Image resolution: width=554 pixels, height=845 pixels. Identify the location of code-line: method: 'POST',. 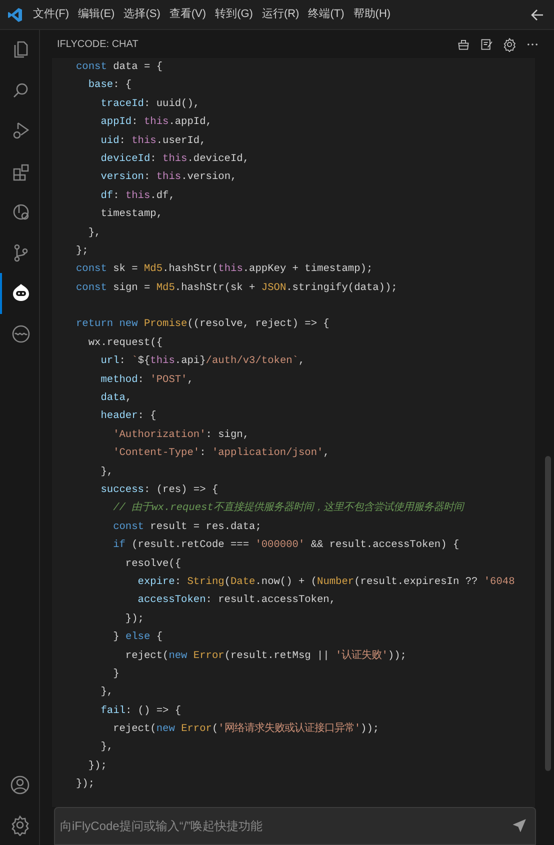
(147, 380).